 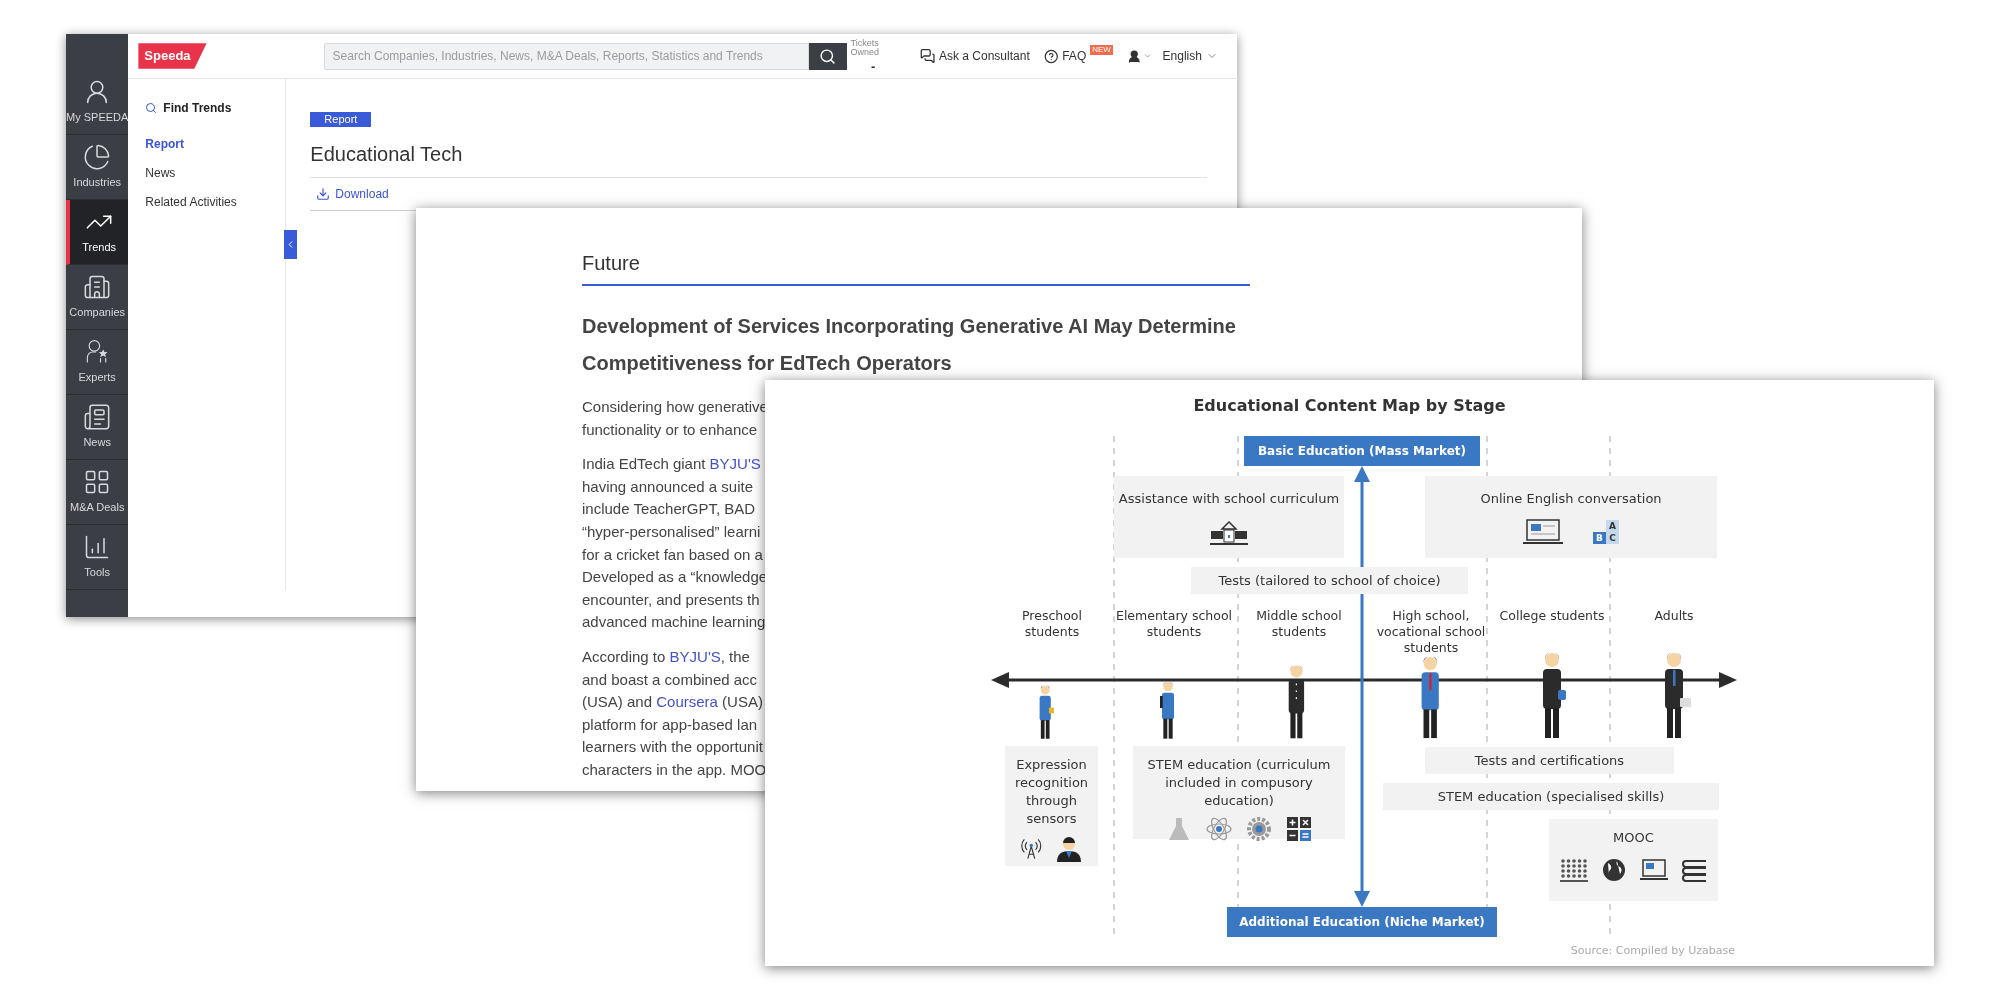 What do you see at coordinates (1299, 829) in the screenshot?
I see `math-symbols-icon` at bounding box center [1299, 829].